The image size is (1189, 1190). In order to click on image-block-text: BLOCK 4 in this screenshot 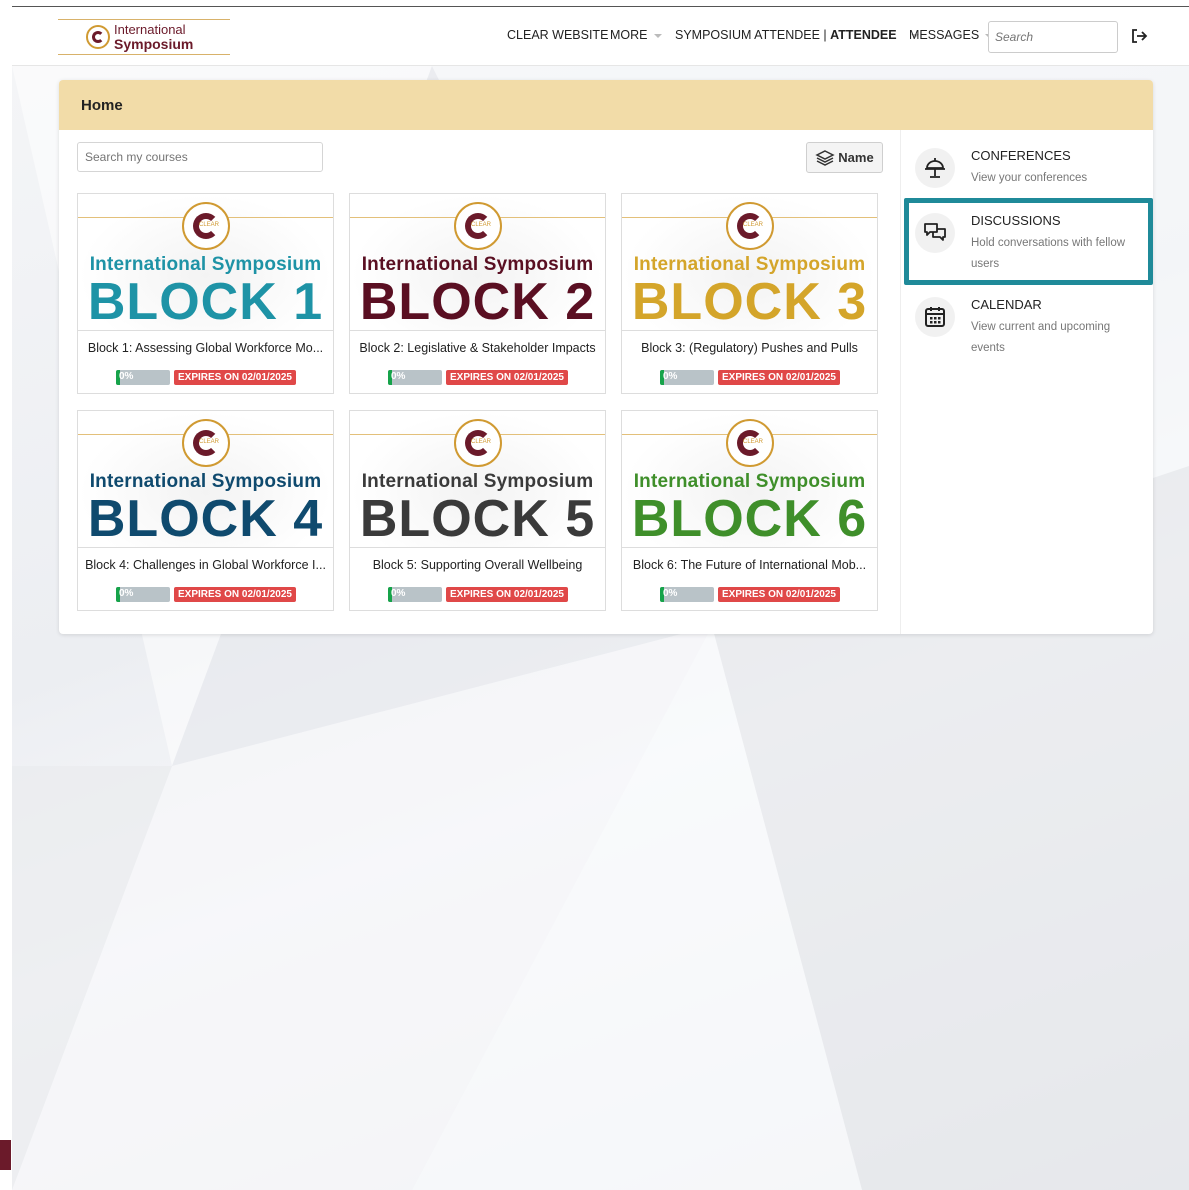, I will do `click(205, 519)`.